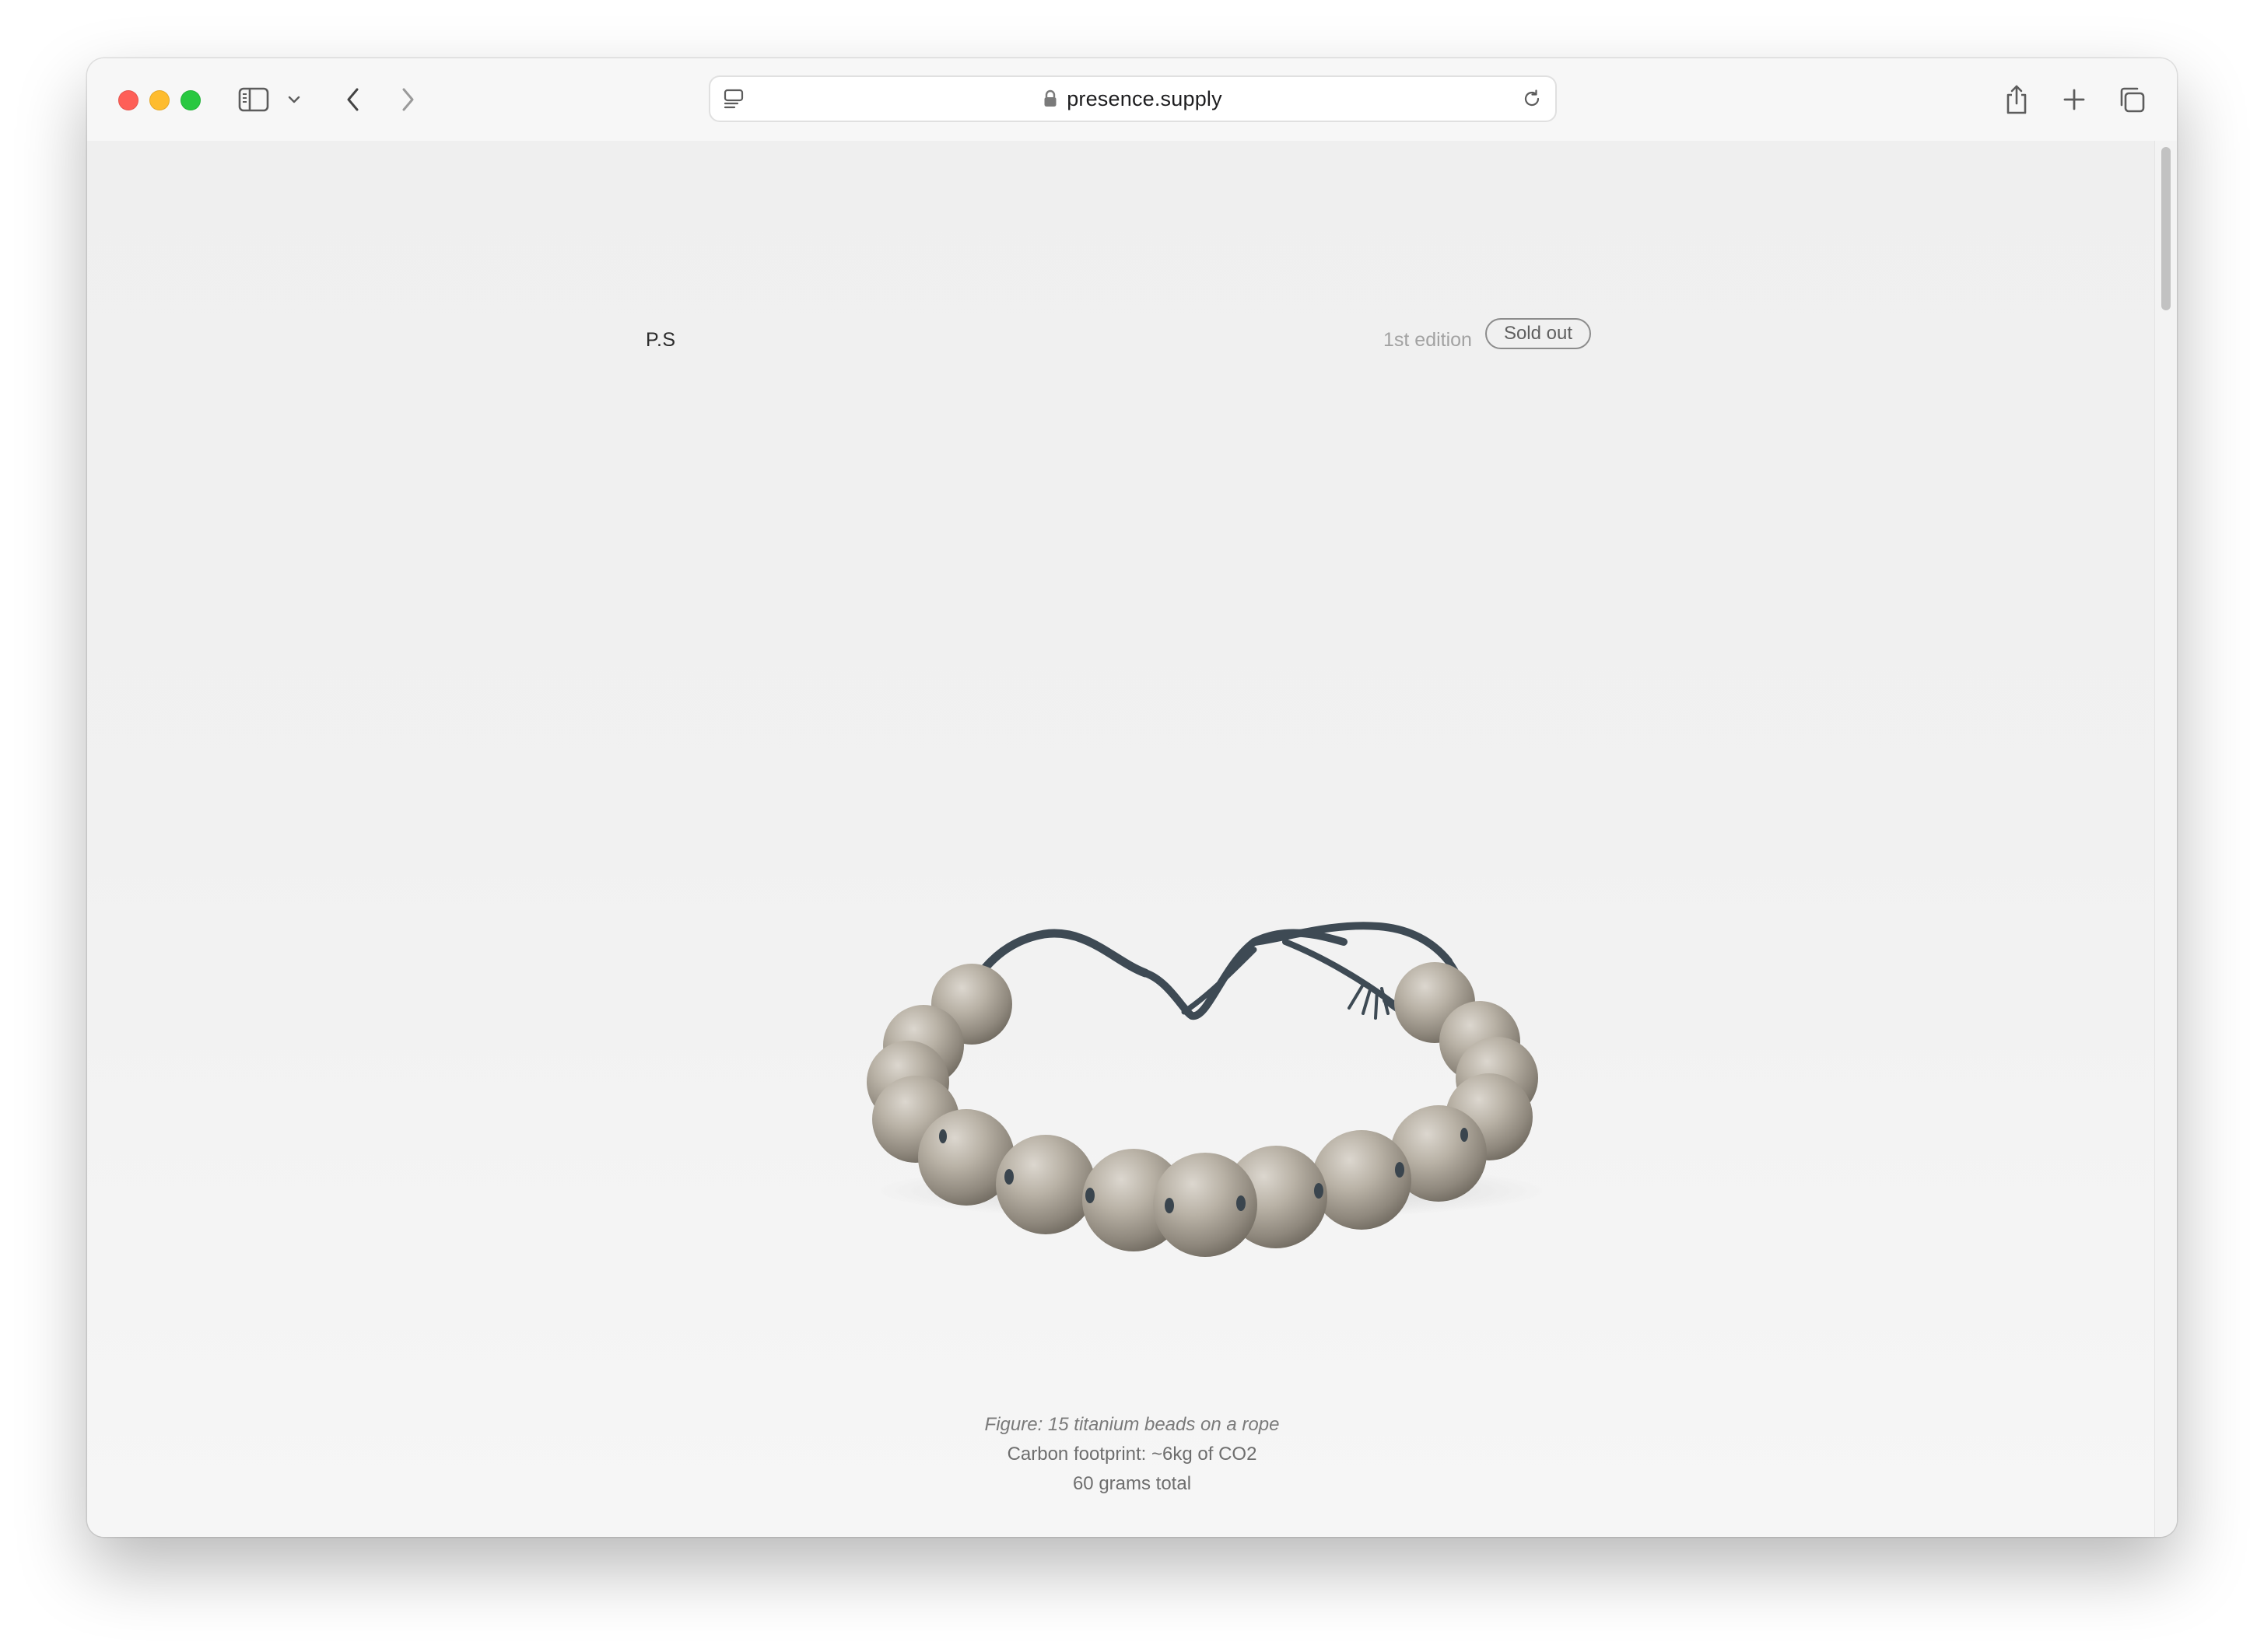 Image resolution: width=2264 pixels, height=1652 pixels. Describe the element at coordinates (159, 100) in the screenshot. I see `minimize-window-button` at that location.